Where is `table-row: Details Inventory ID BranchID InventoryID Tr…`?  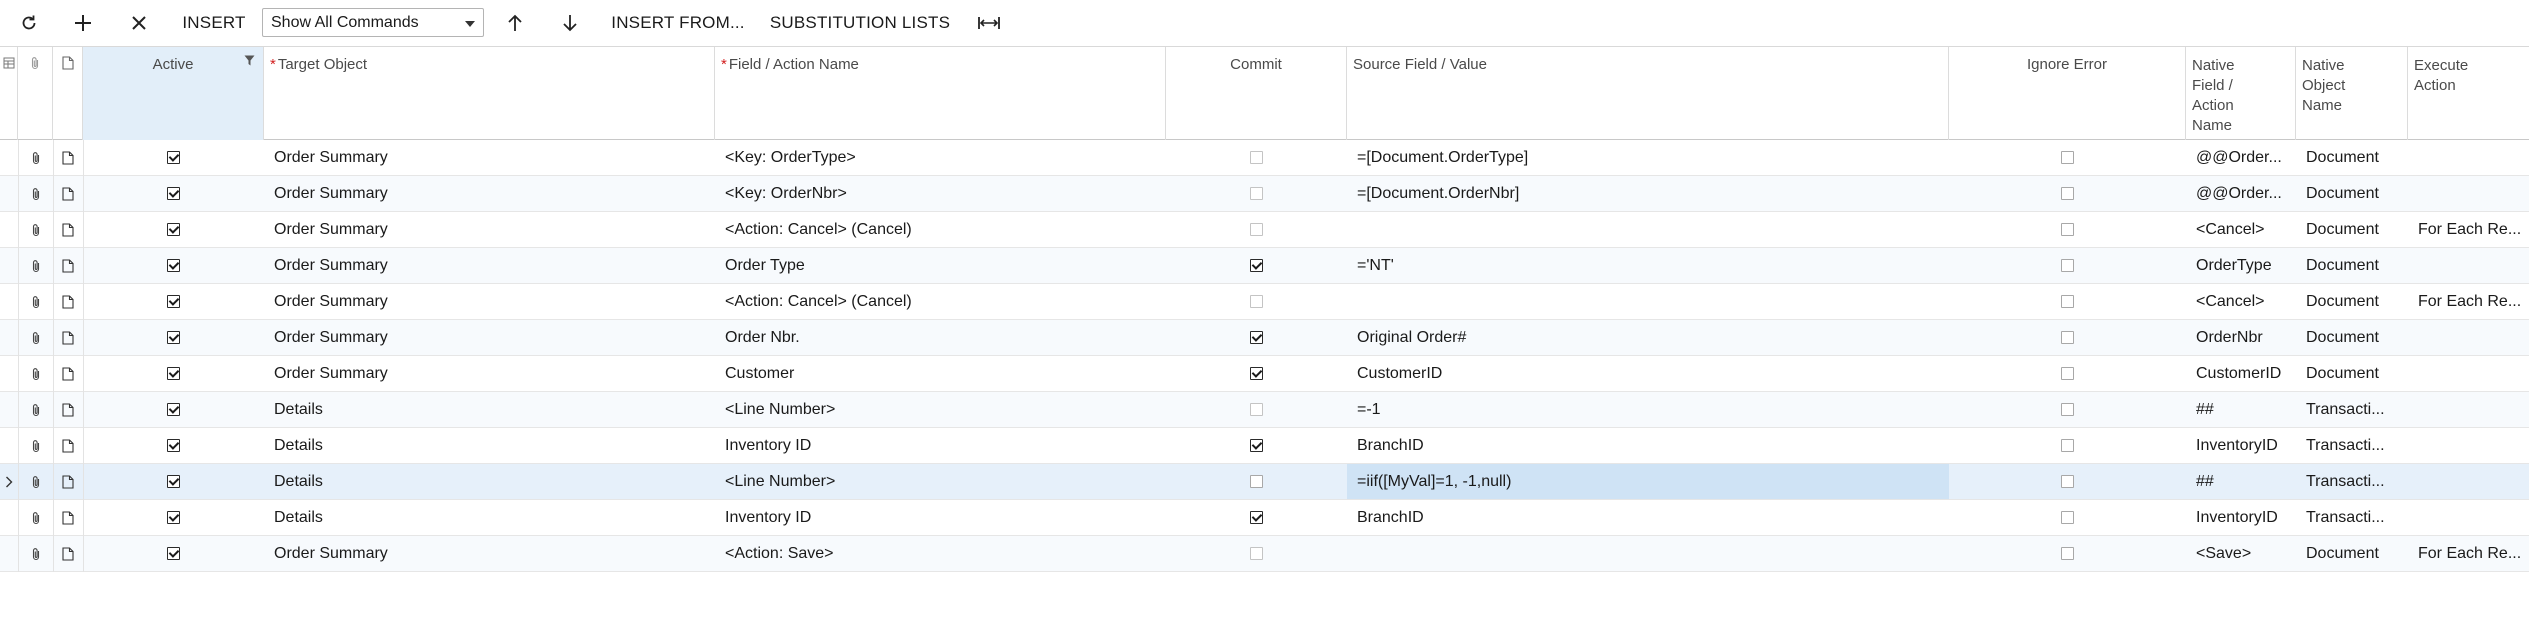
table-row: Details Inventory ID BranchID InventoryID Tr… is located at coordinates (1264, 446).